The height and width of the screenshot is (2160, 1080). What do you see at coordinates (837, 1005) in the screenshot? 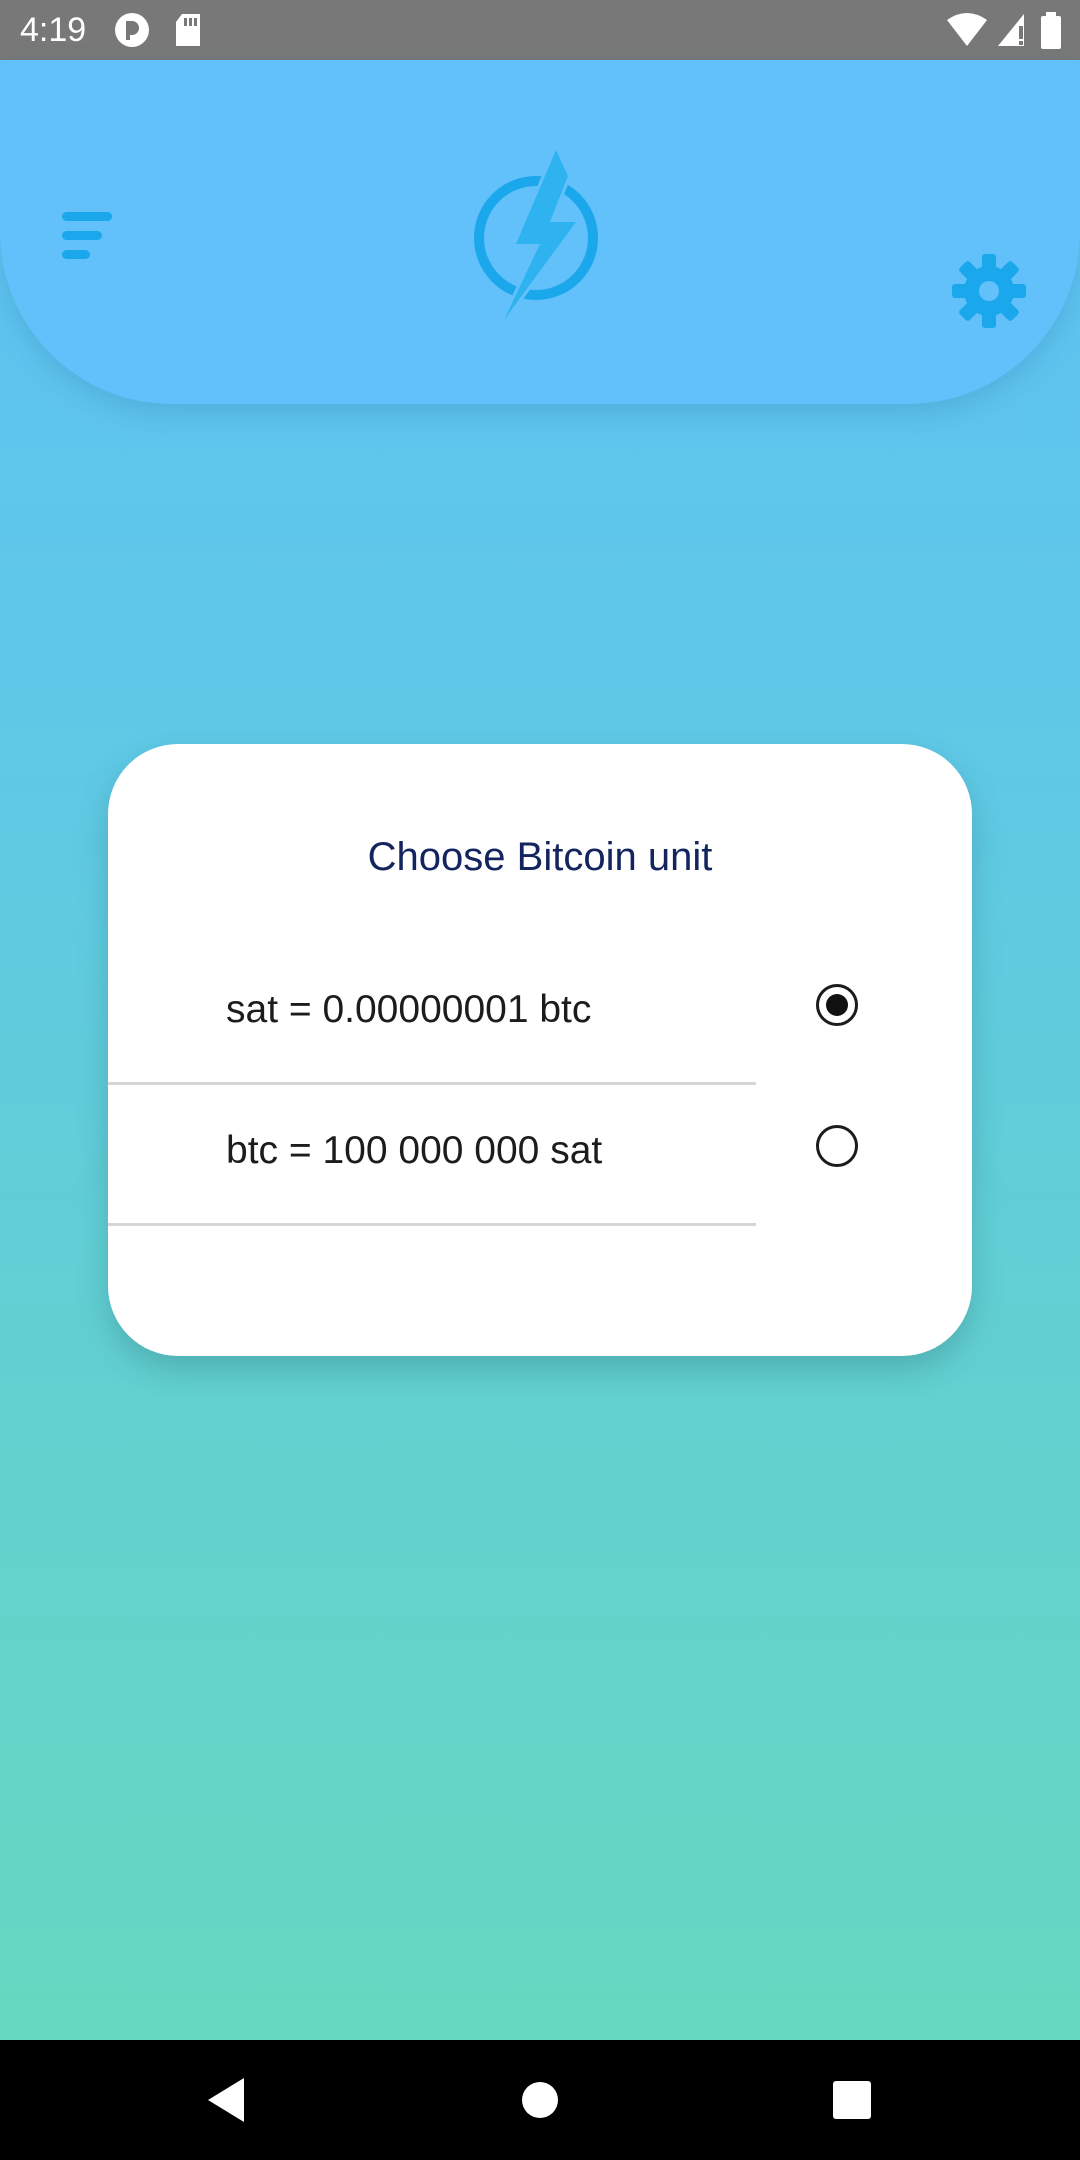
I see `radio-sat-checked` at bounding box center [837, 1005].